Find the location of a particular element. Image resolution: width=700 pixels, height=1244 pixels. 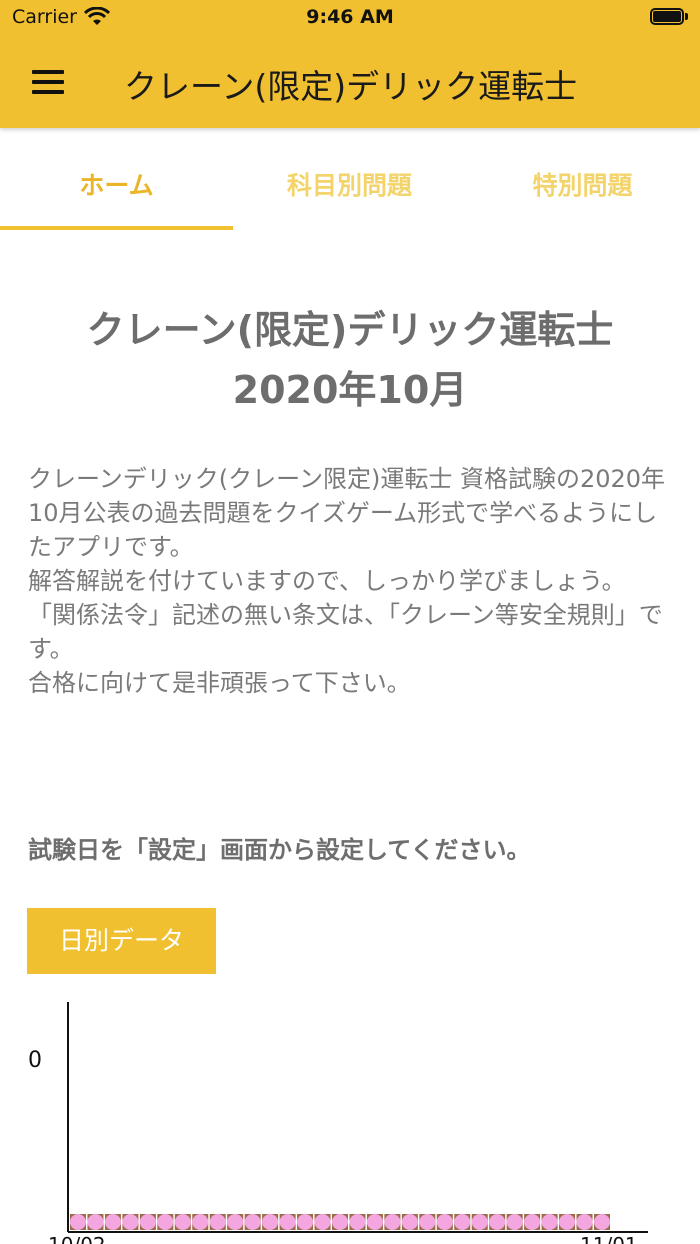

page-title-line1: クレーン(限定)デリック運転士 is located at coordinates (350, 330).